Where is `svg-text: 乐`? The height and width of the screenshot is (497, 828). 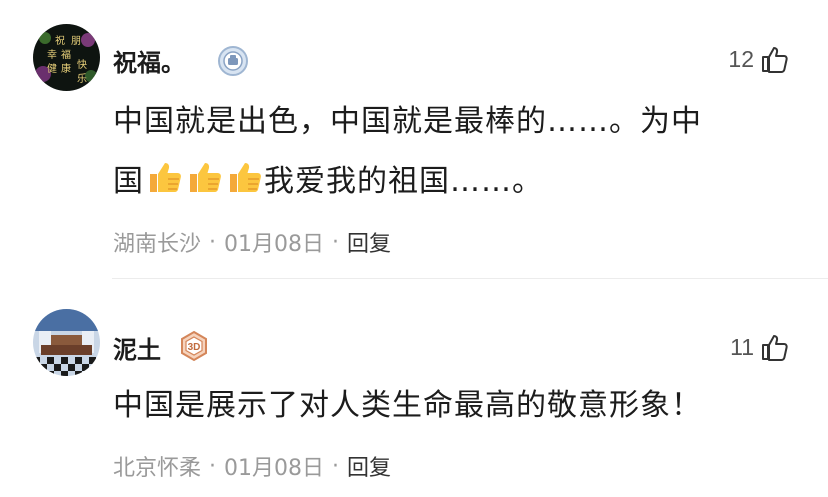 svg-text: 乐 is located at coordinates (82, 79).